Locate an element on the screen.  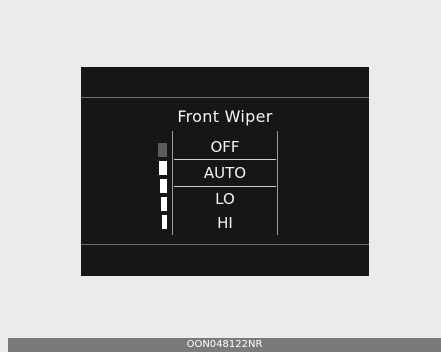
image-code-caption: OON048122NR is located at coordinates (224, 345).